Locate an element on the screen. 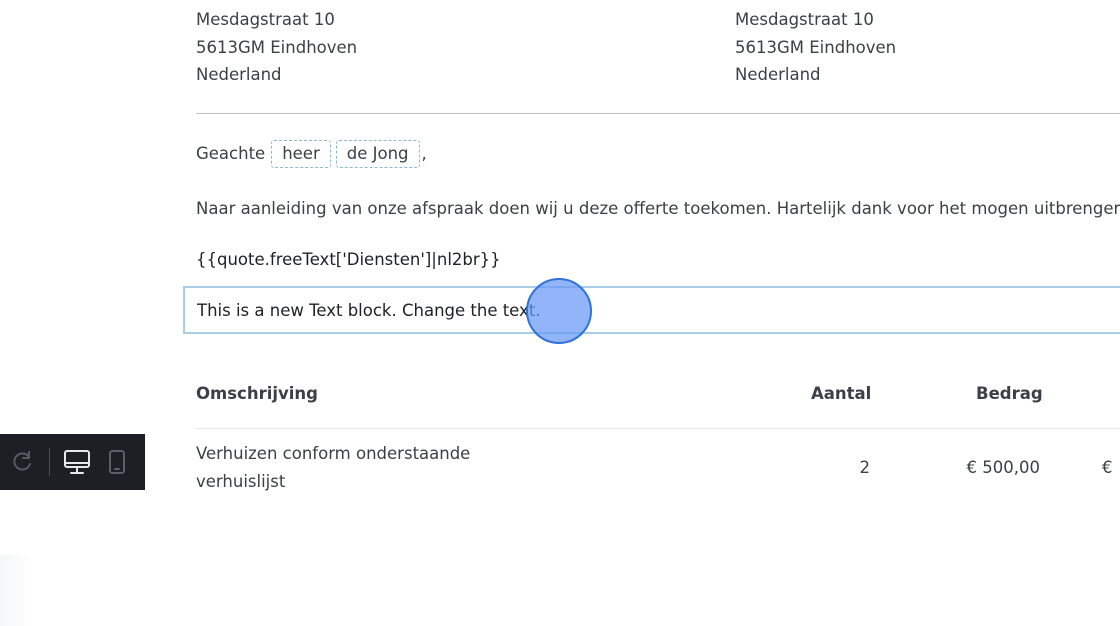 The height and width of the screenshot is (626, 1120). recipient-country: Nederland is located at coordinates (778, 74).